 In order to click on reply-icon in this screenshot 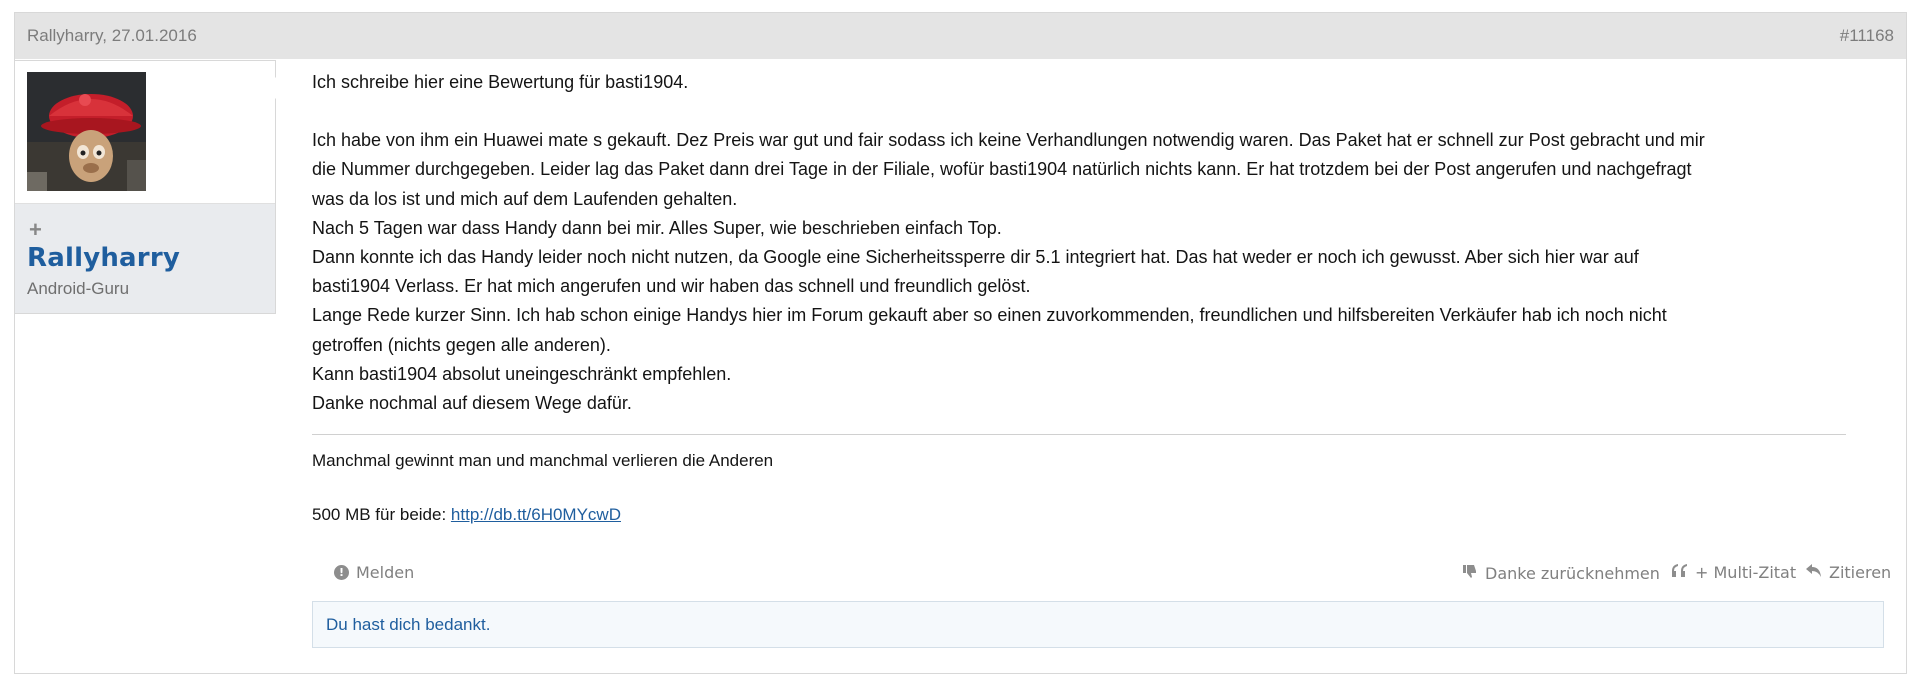, I will do `click(1814, 572)`.